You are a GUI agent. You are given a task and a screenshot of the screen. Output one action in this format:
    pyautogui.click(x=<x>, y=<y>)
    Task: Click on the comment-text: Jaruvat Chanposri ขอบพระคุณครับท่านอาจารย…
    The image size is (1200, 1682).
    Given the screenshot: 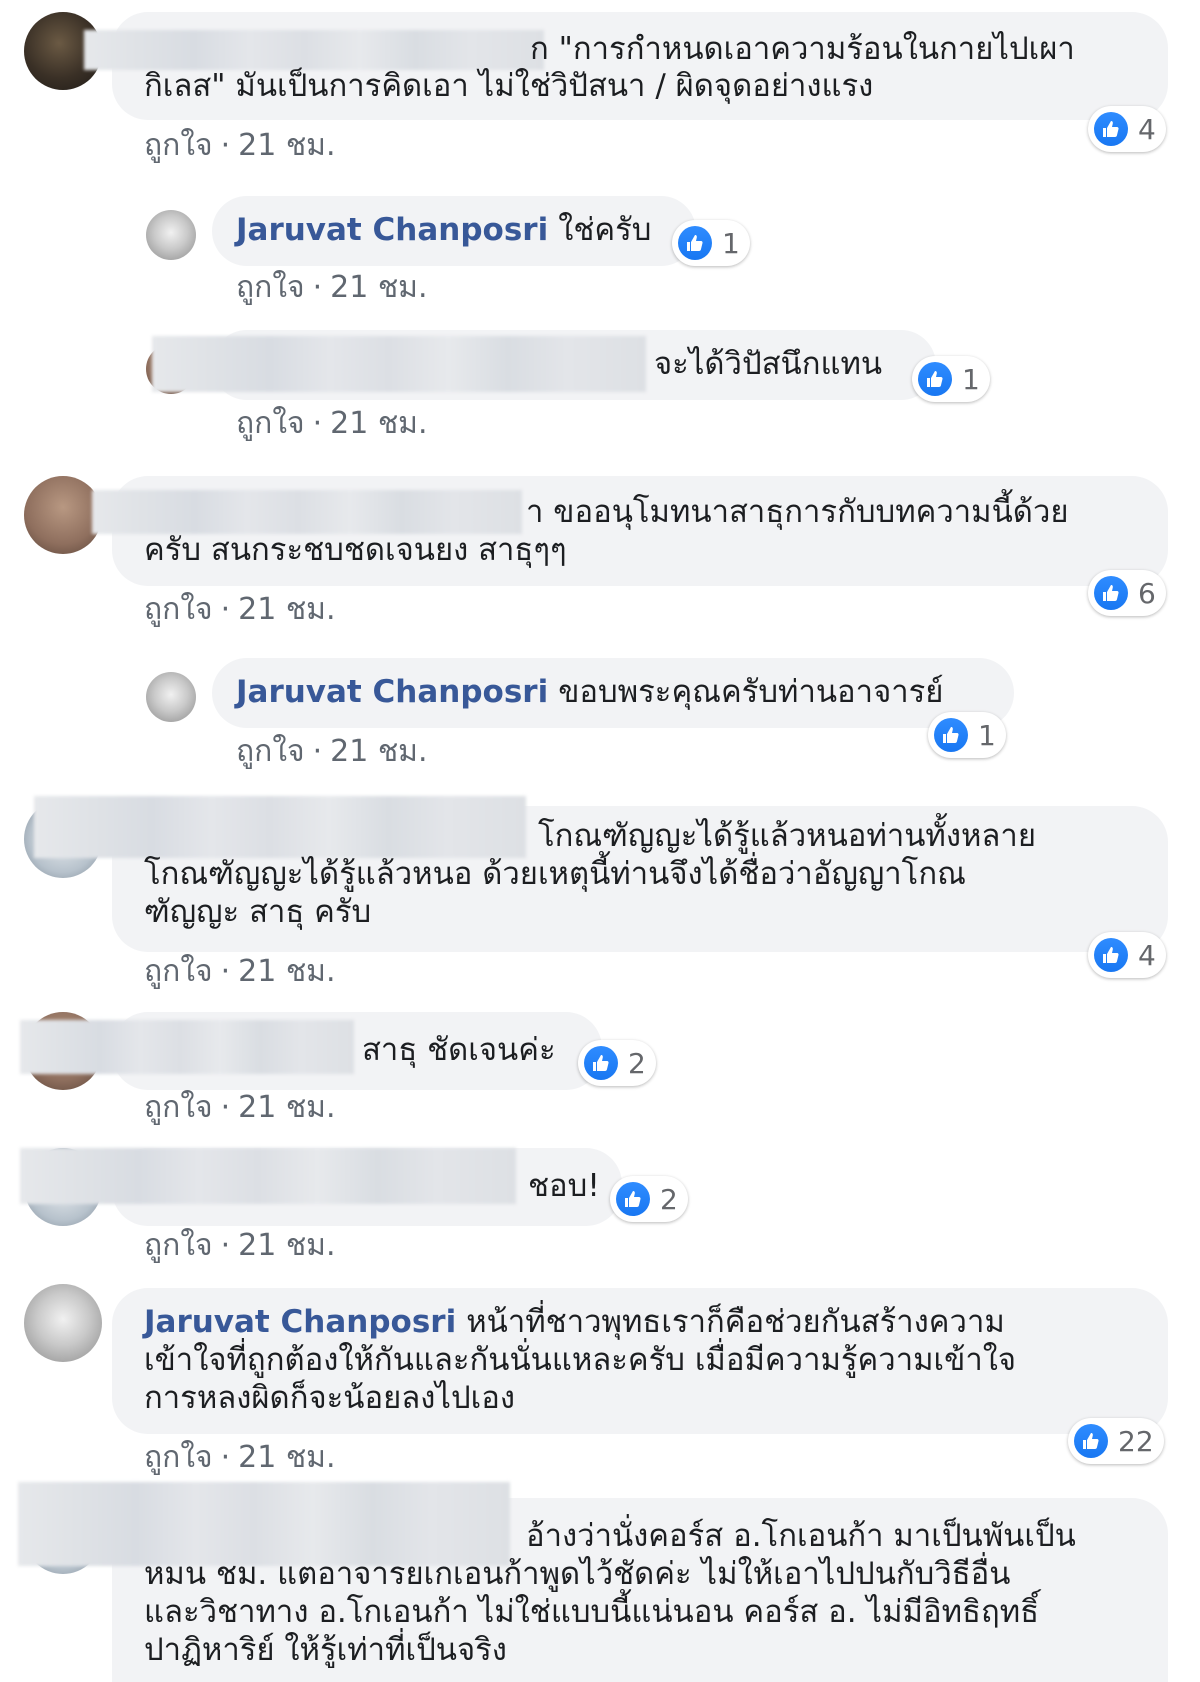 What is the action you would take?
    pyautogui.click(x=589, y=692)
    